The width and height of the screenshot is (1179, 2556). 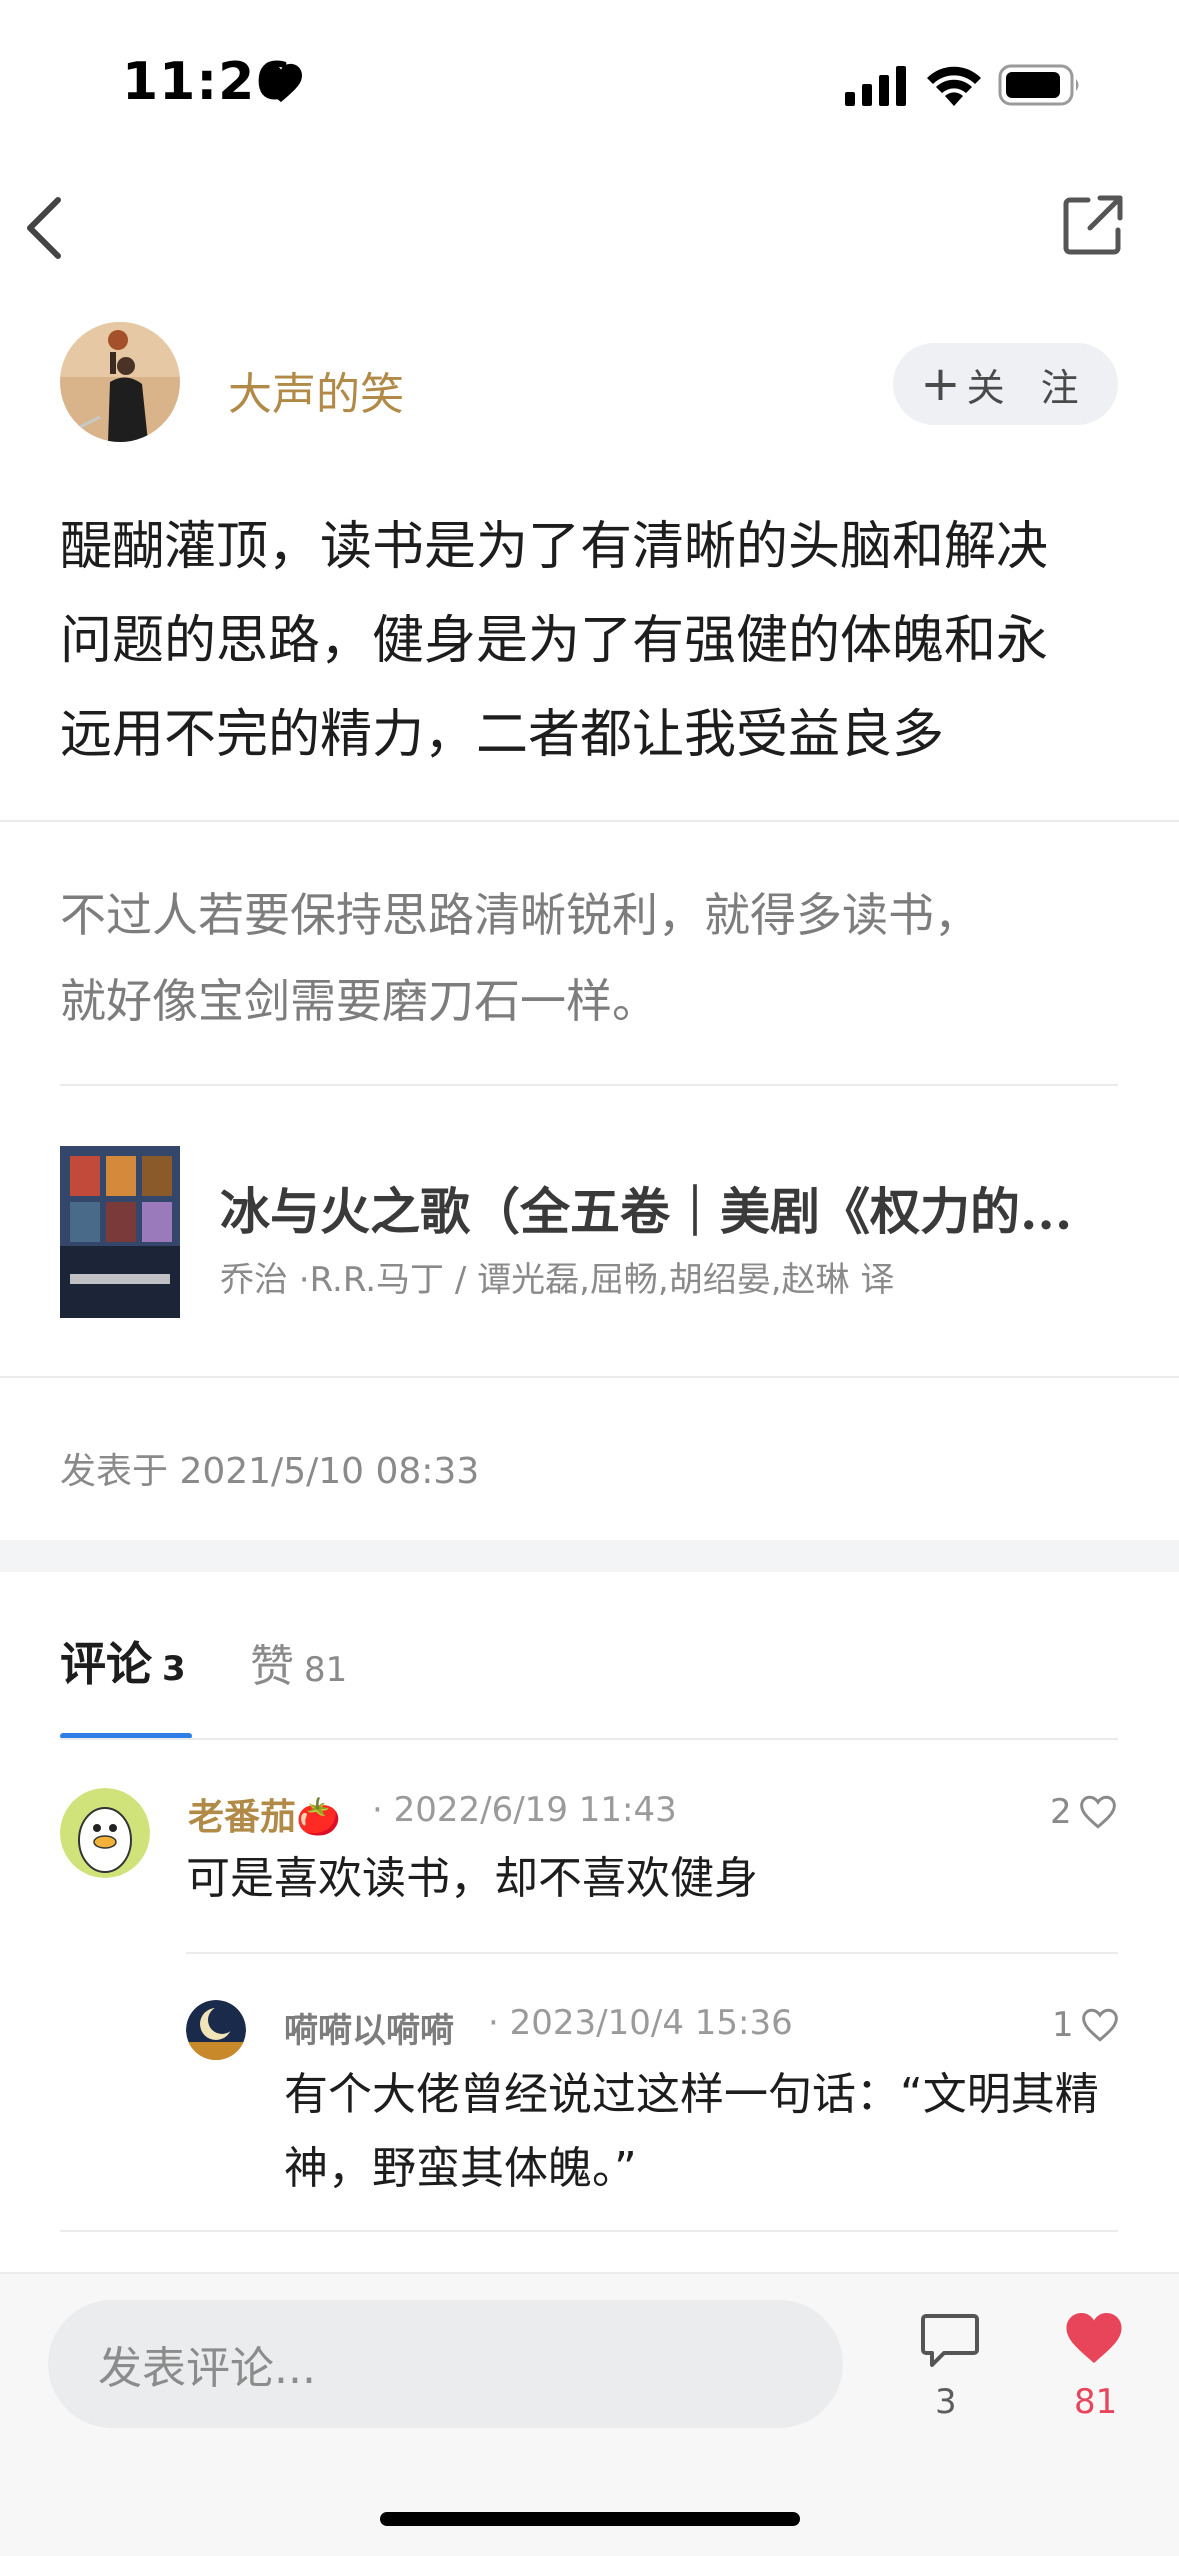 I want to click on reply-like-button: 1, so click(x=1086, y=2025).